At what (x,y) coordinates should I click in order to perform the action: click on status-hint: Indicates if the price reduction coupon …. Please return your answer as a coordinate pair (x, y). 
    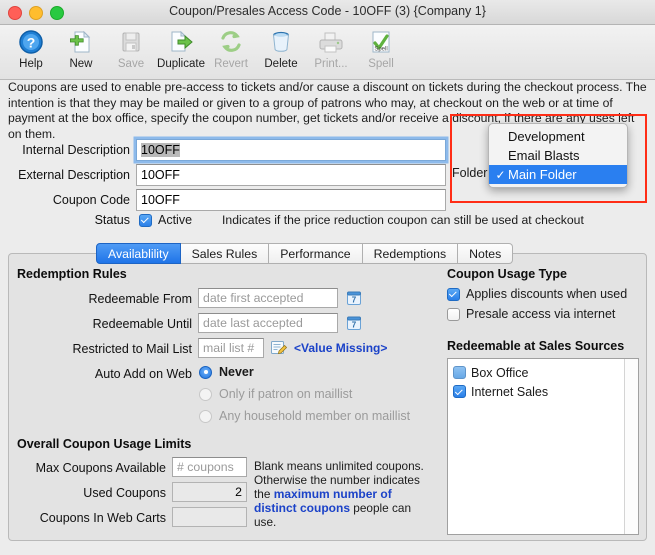
    Looking at the image, I should click on (403, 220).